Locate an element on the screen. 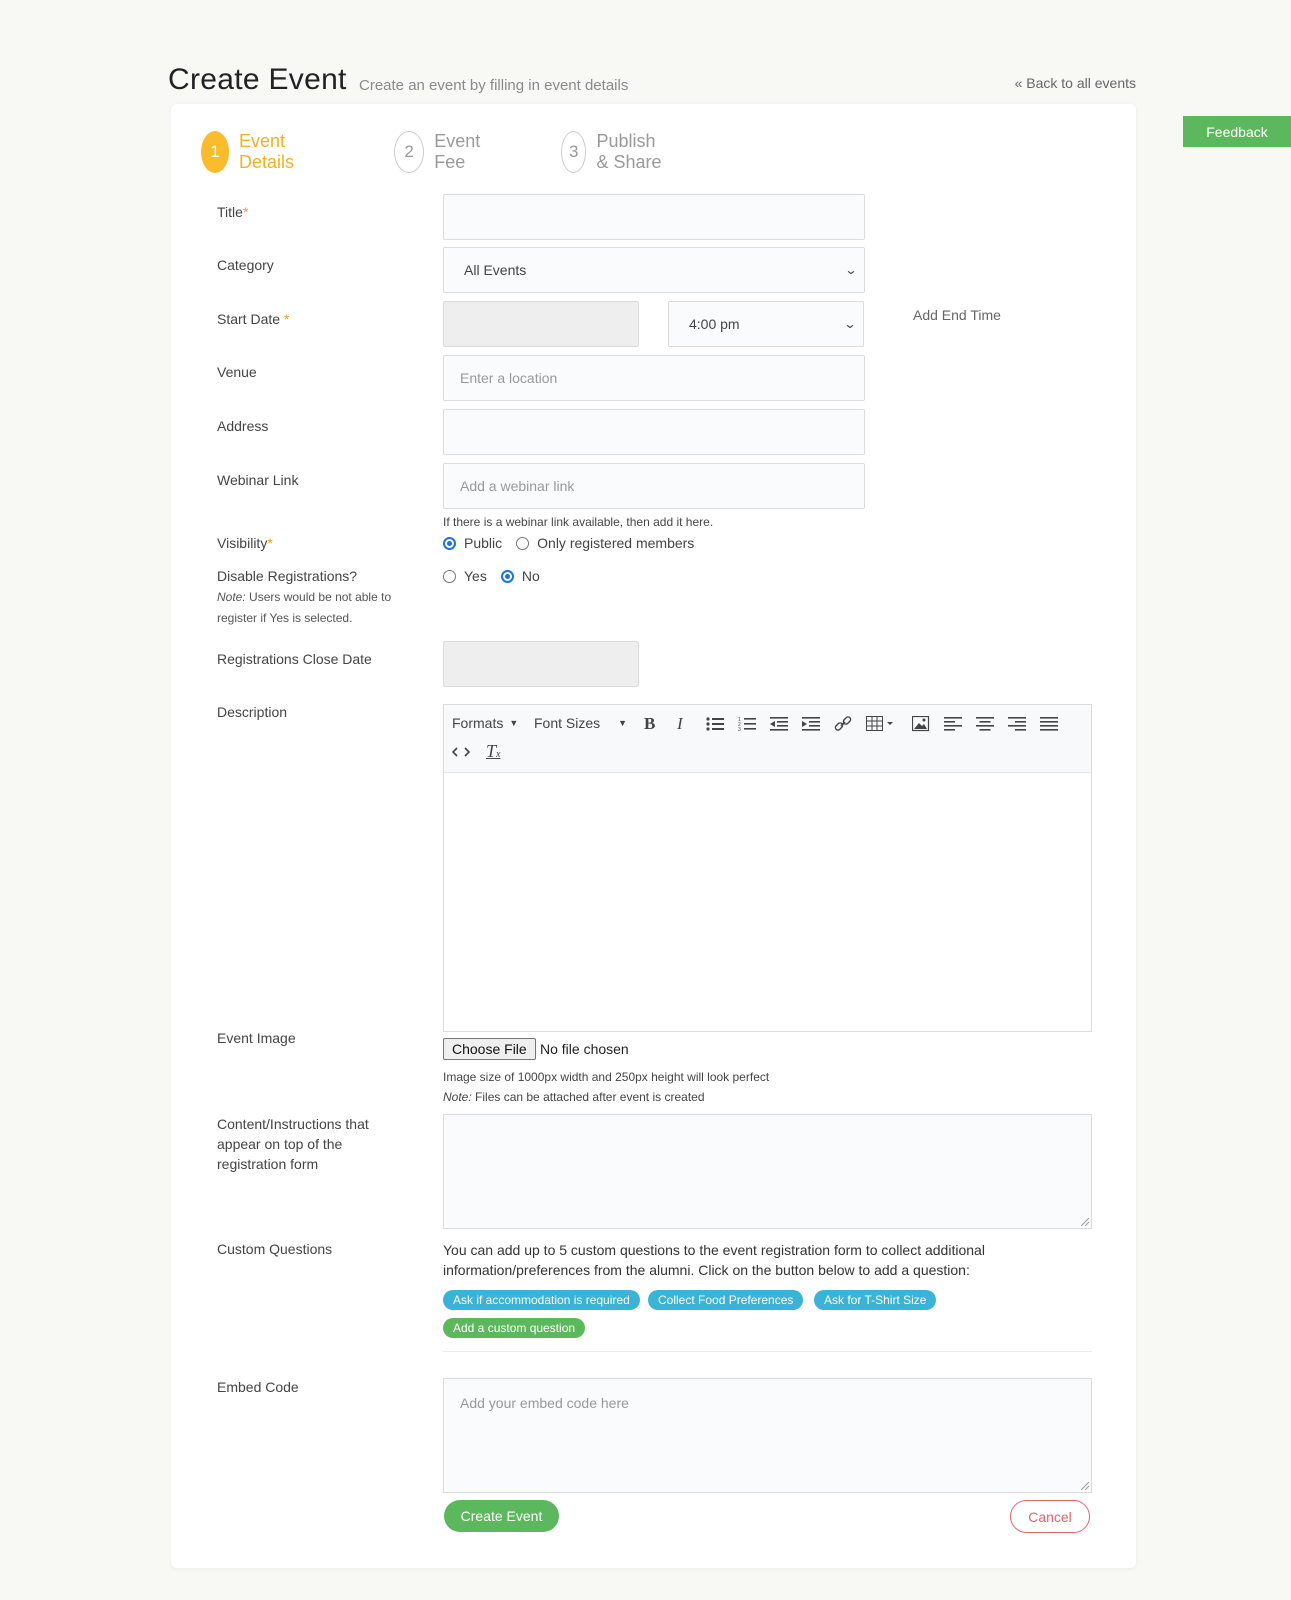 The image size is (1291, 1600). italic-icon: I is located at coordinates (680, 724).